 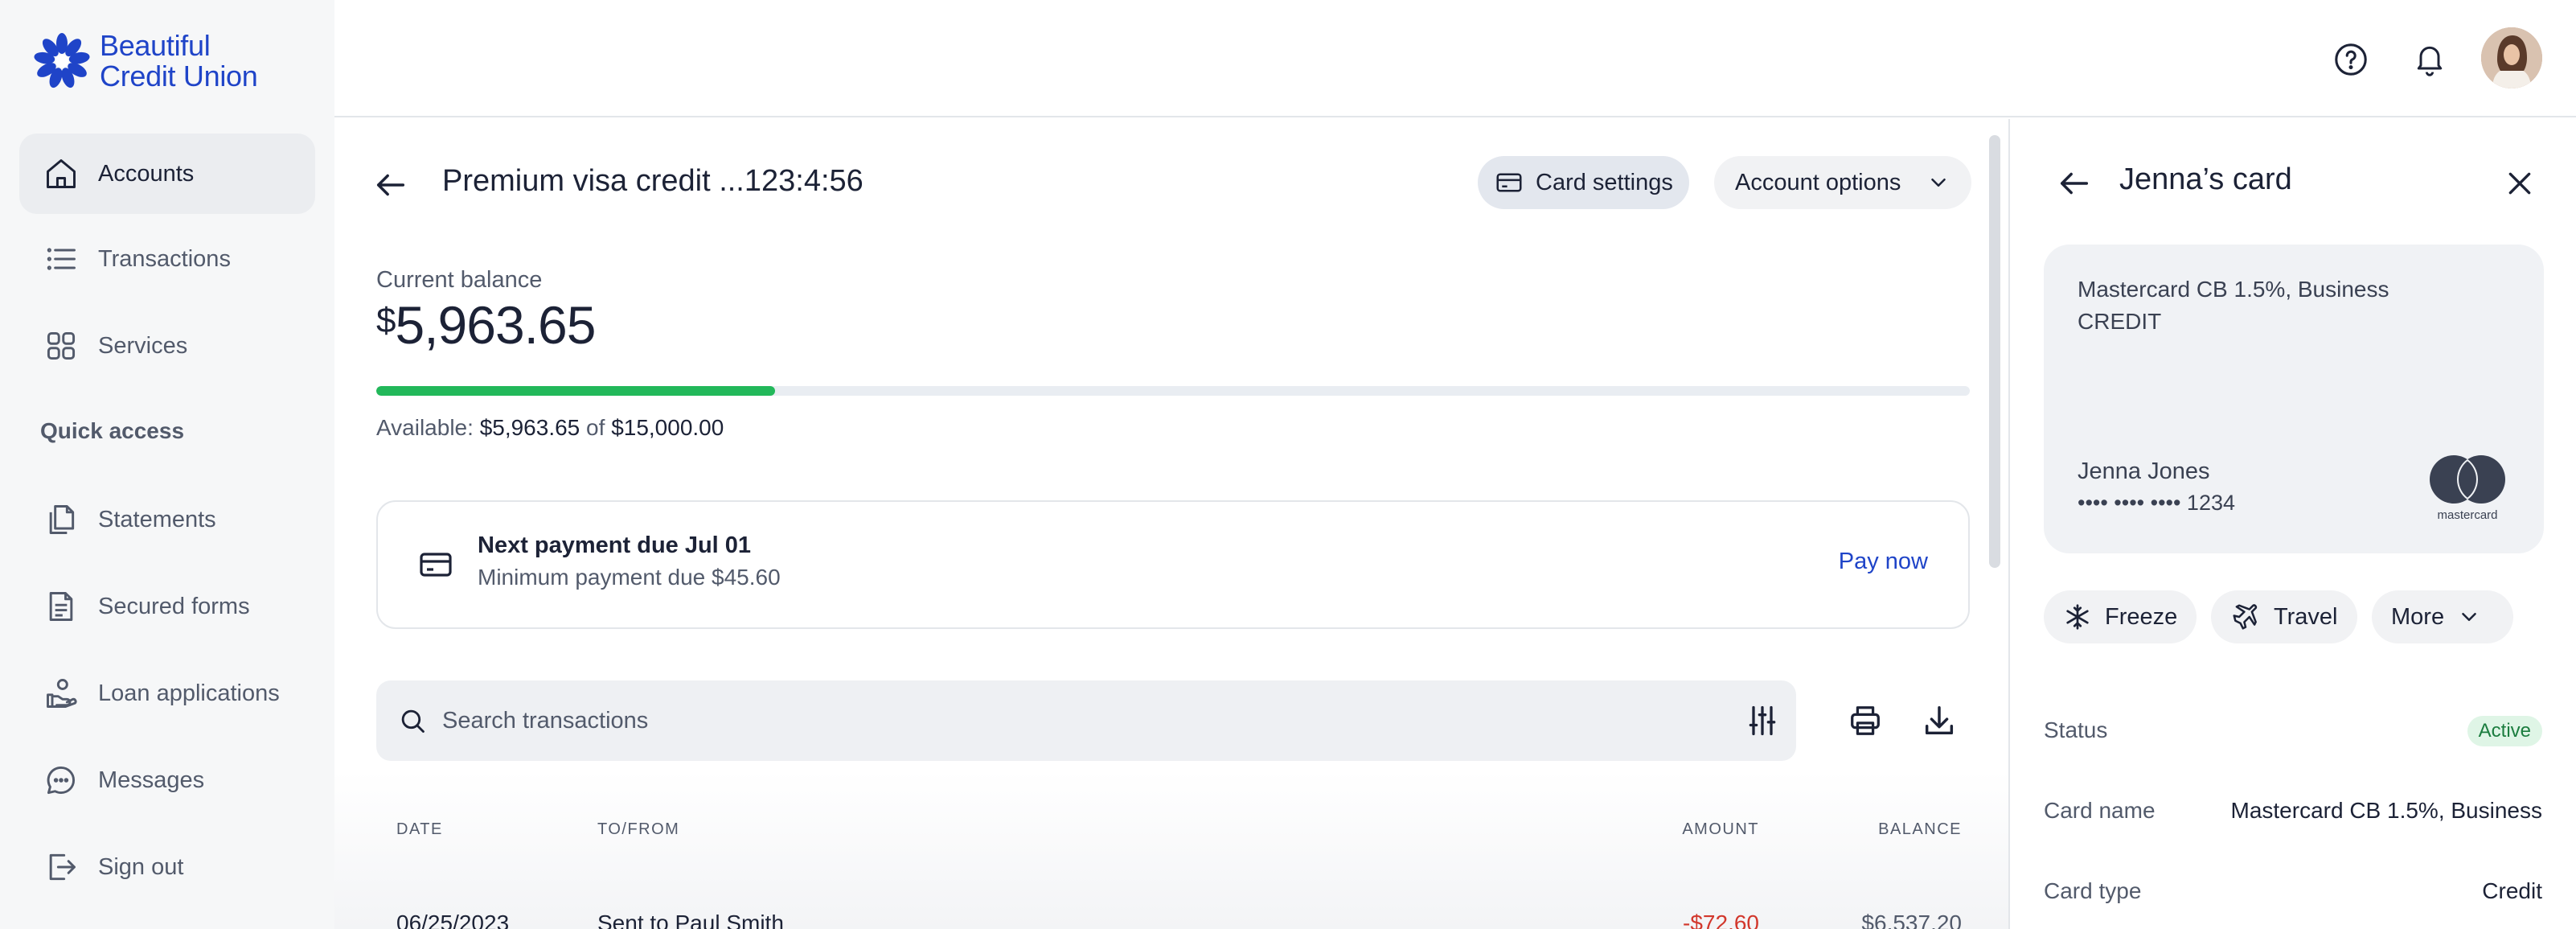 What do you see at coordinates (2100, 810) in the screenshot?
I see `card-name-label: Card name` at bounding box center [2100, 810].